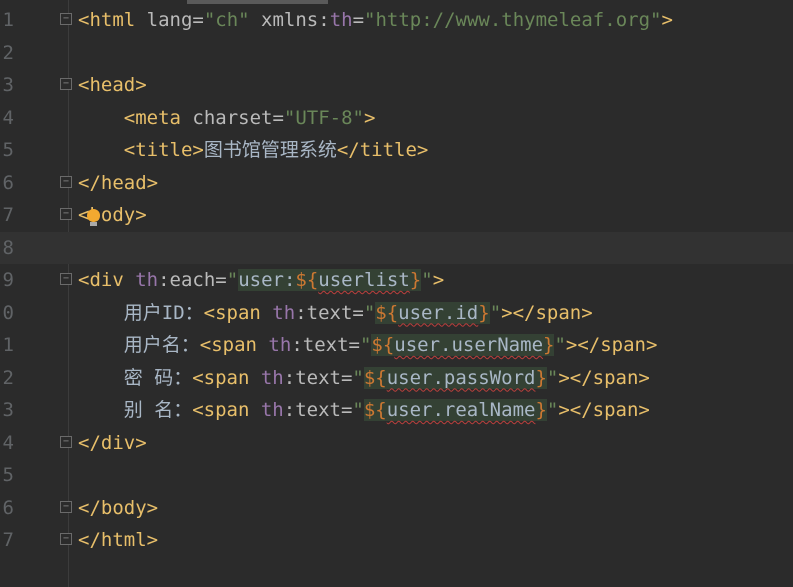 This screenshot has height=587, width=793. What do you see at coordinates (8, 410) in the screenshot?
I see `line-number: 3` at bounding box center [8, 410].